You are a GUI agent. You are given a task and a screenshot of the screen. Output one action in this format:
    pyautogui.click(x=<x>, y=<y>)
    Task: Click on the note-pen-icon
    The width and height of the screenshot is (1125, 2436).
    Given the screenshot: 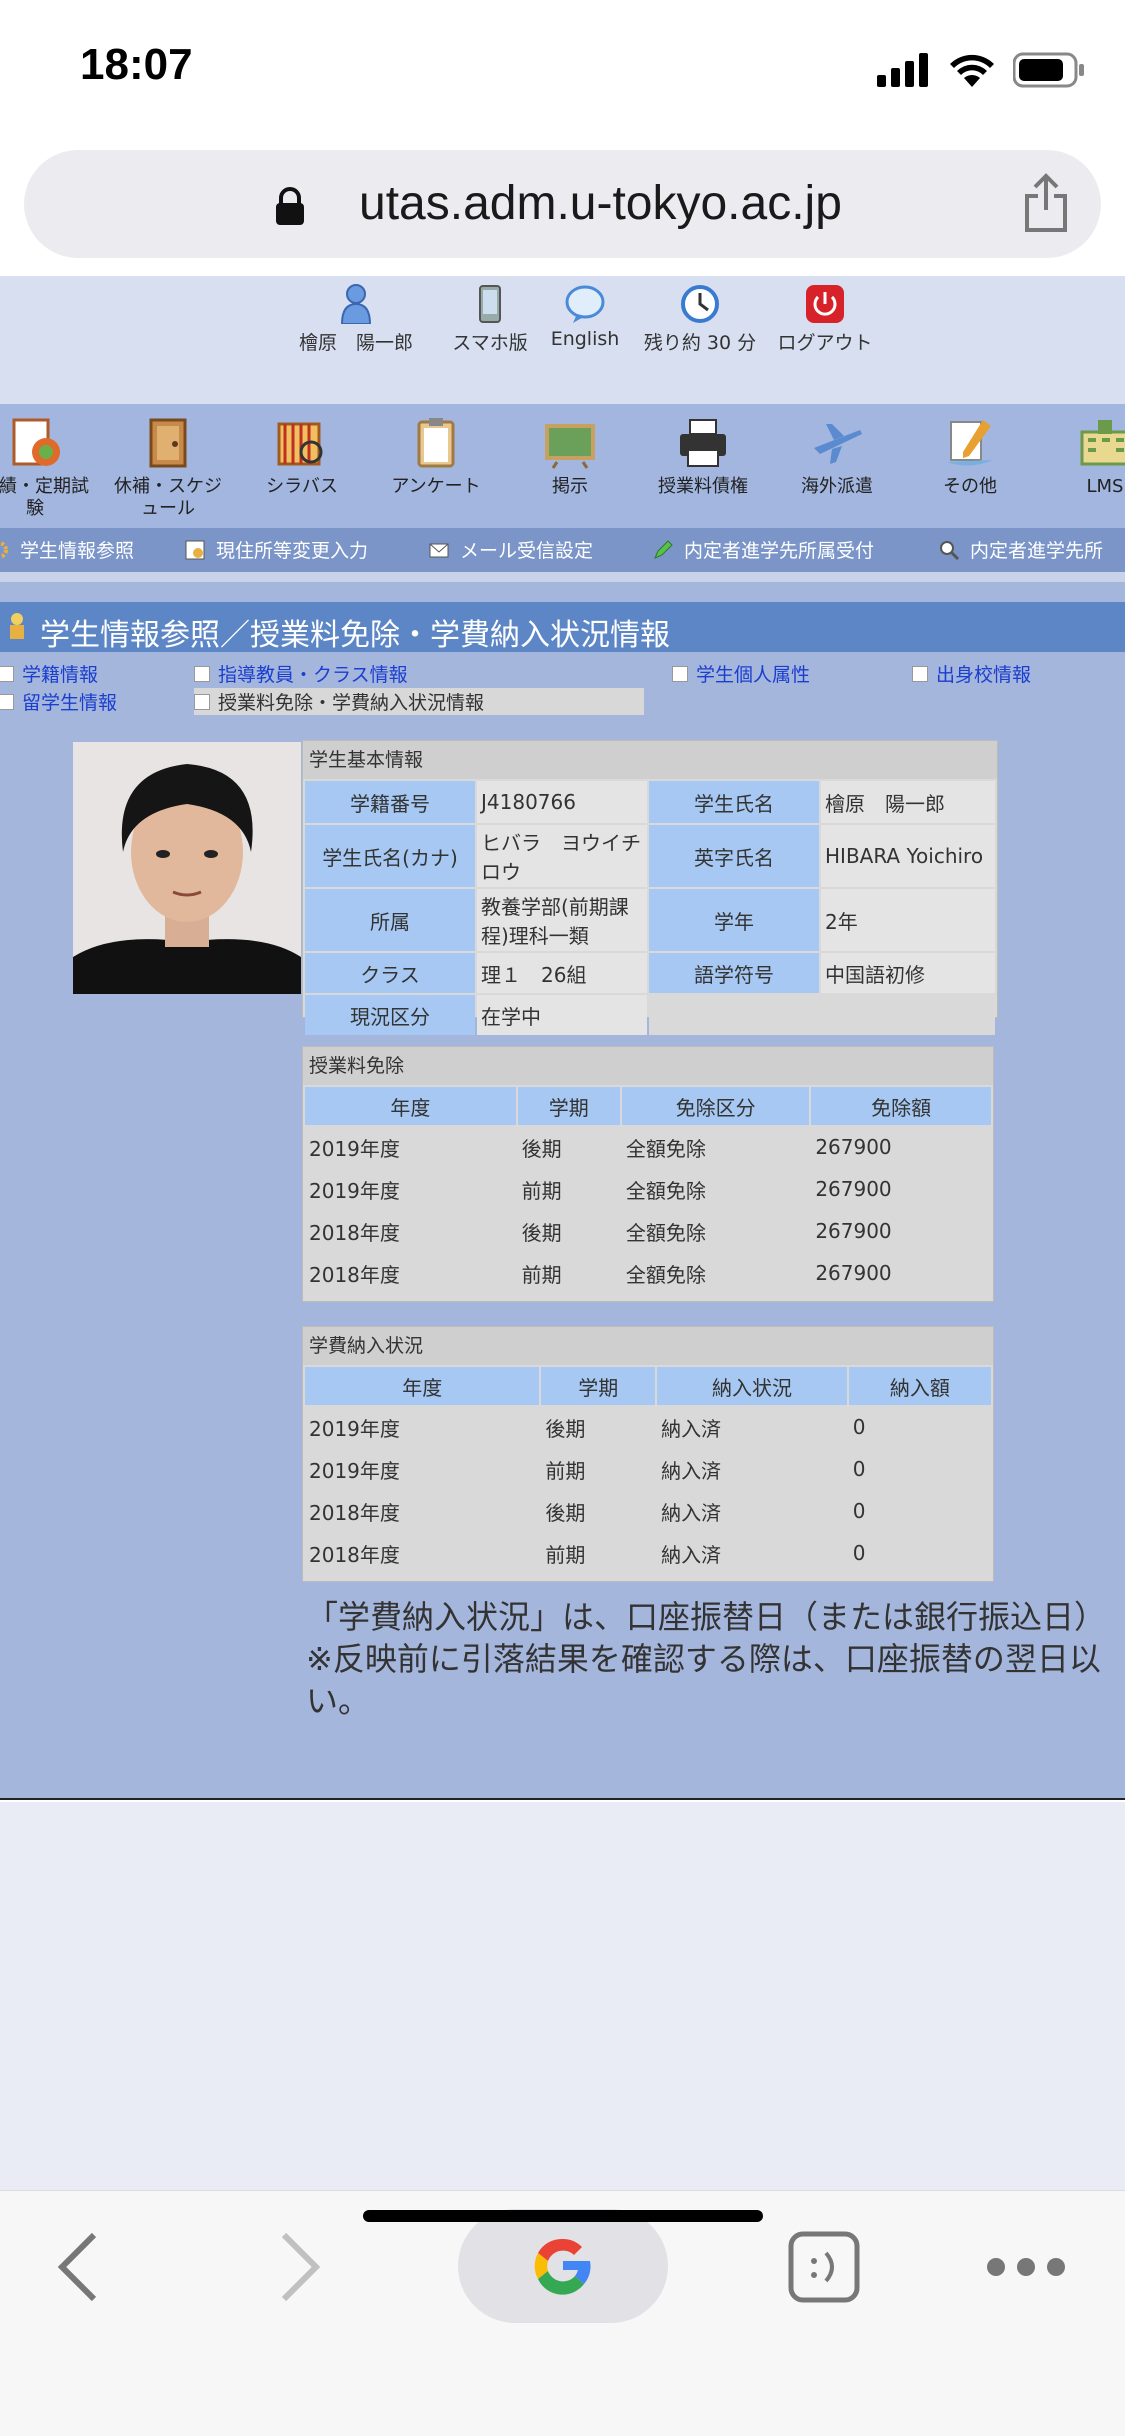 What is the action you would take?
    pyautogui.click(x=970, y=443)
    